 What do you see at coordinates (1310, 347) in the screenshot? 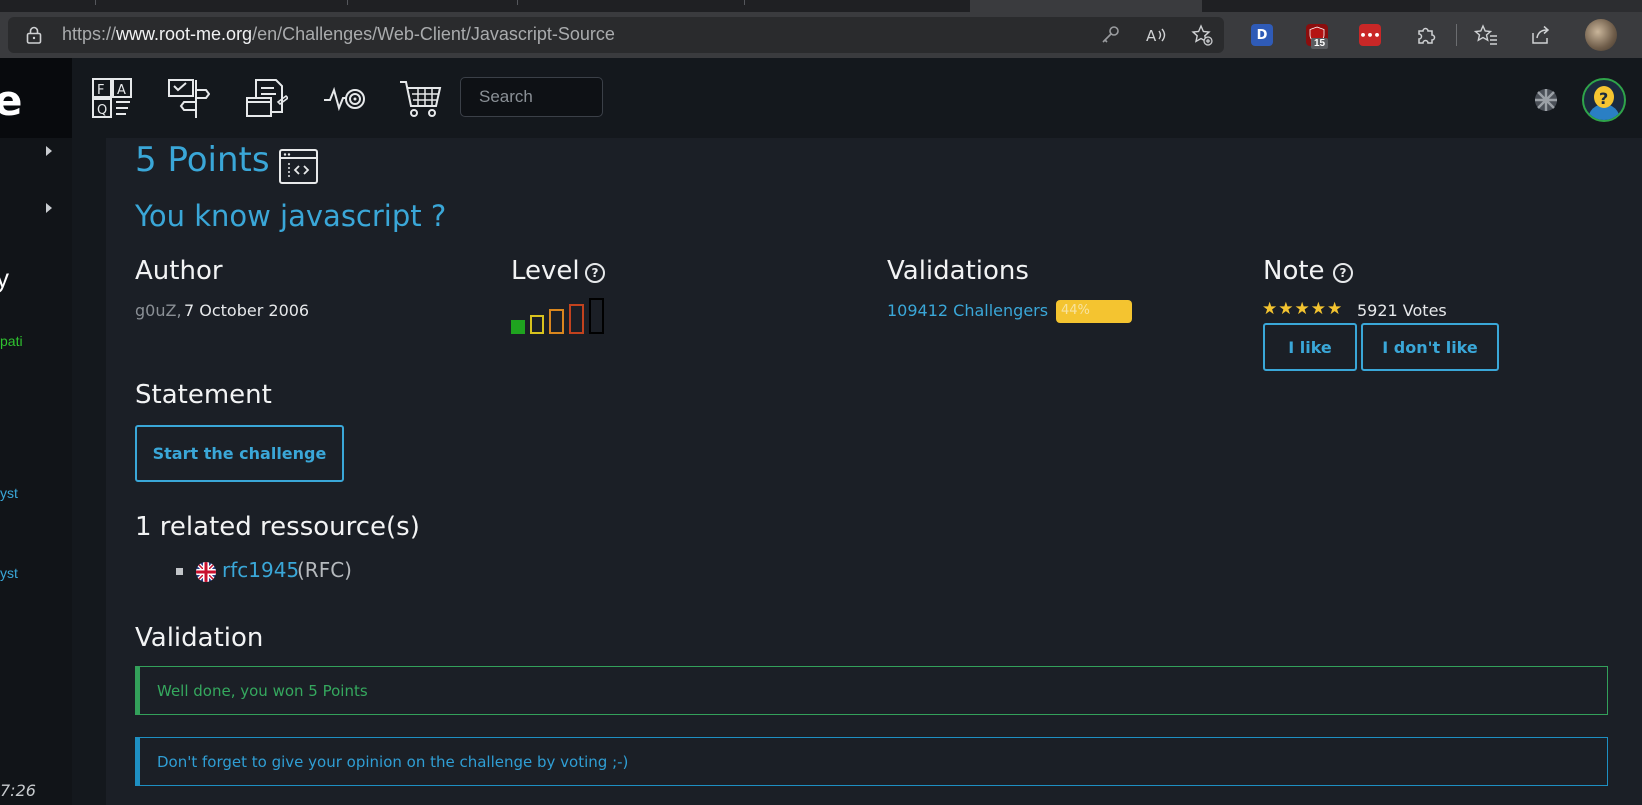
I see `like-button: I like` at bounding box center [1310, 347].